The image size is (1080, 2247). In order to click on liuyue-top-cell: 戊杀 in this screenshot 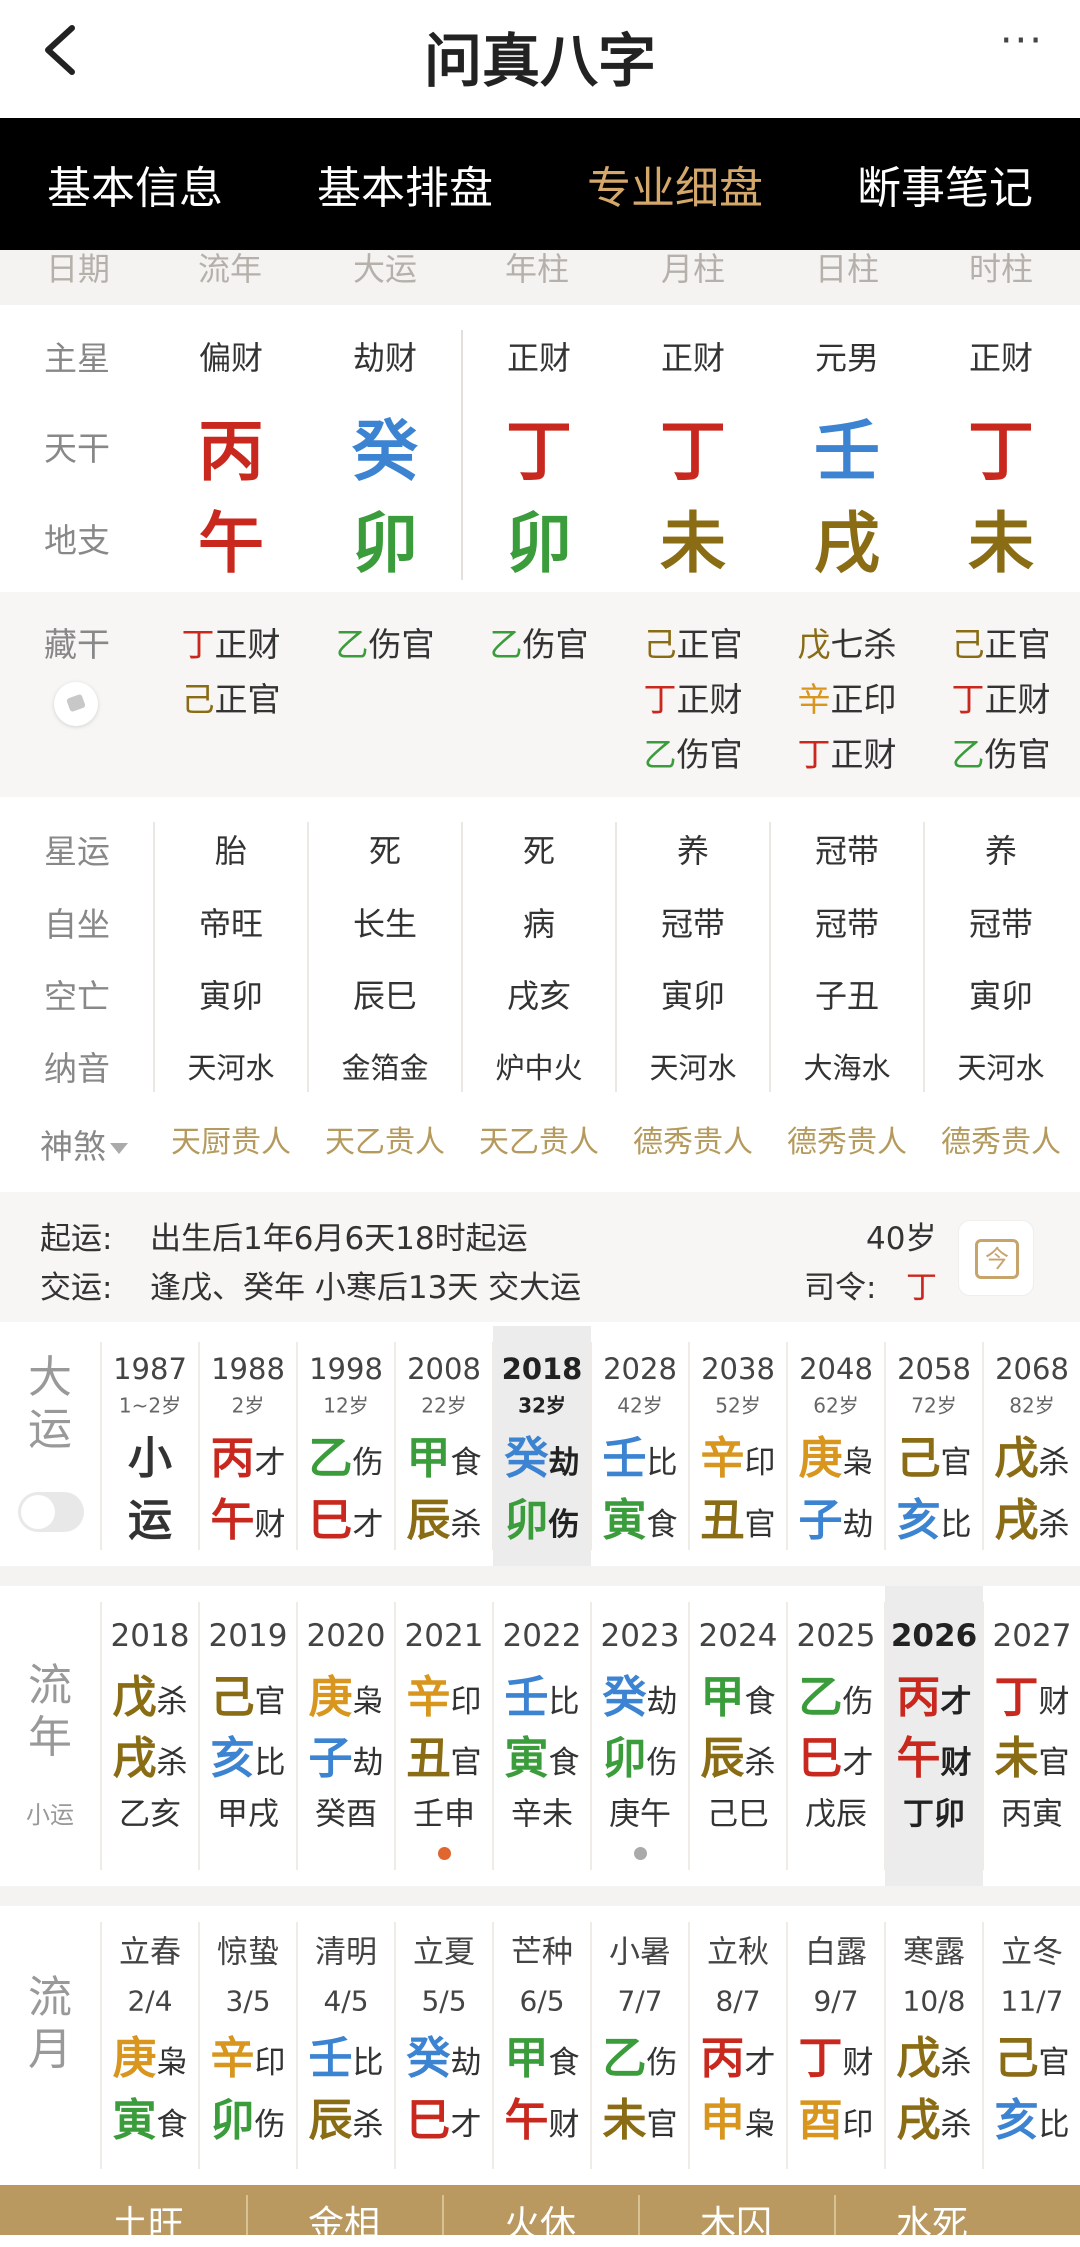, I will do `click(934, 2054)`.